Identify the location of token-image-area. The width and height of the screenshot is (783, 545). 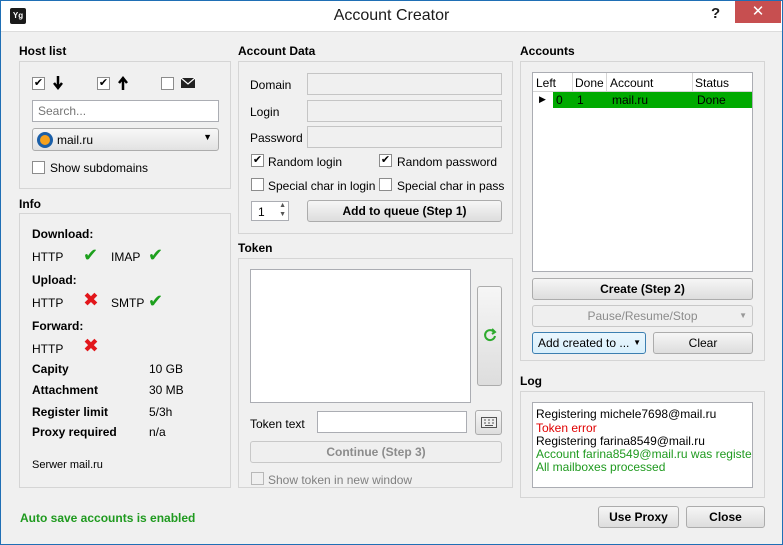
(360, 336).